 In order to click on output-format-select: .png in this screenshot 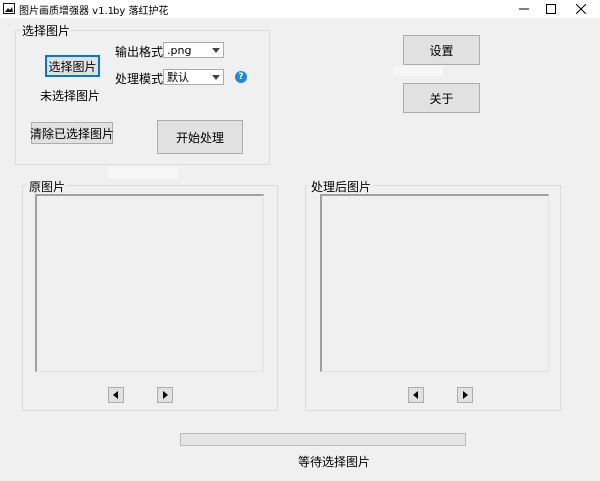, I will do `click(193, 50)`.